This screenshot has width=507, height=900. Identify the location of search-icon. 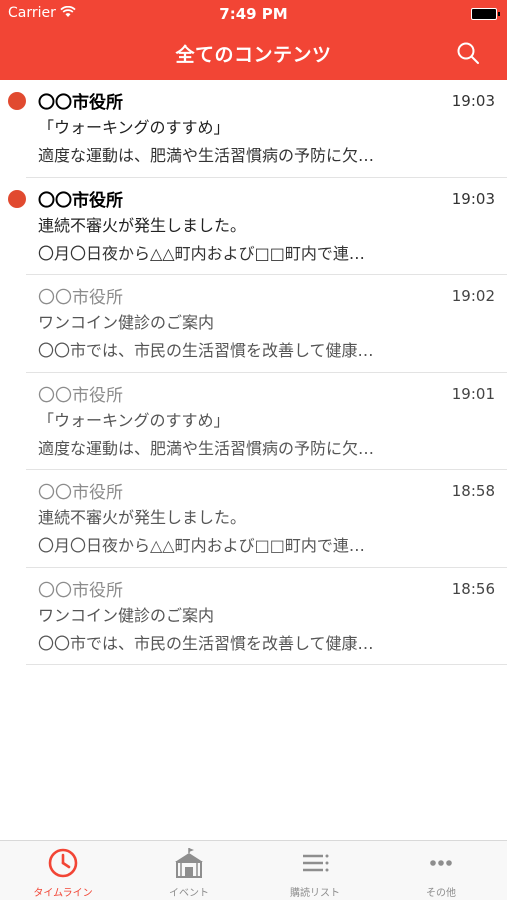
(468, 53).